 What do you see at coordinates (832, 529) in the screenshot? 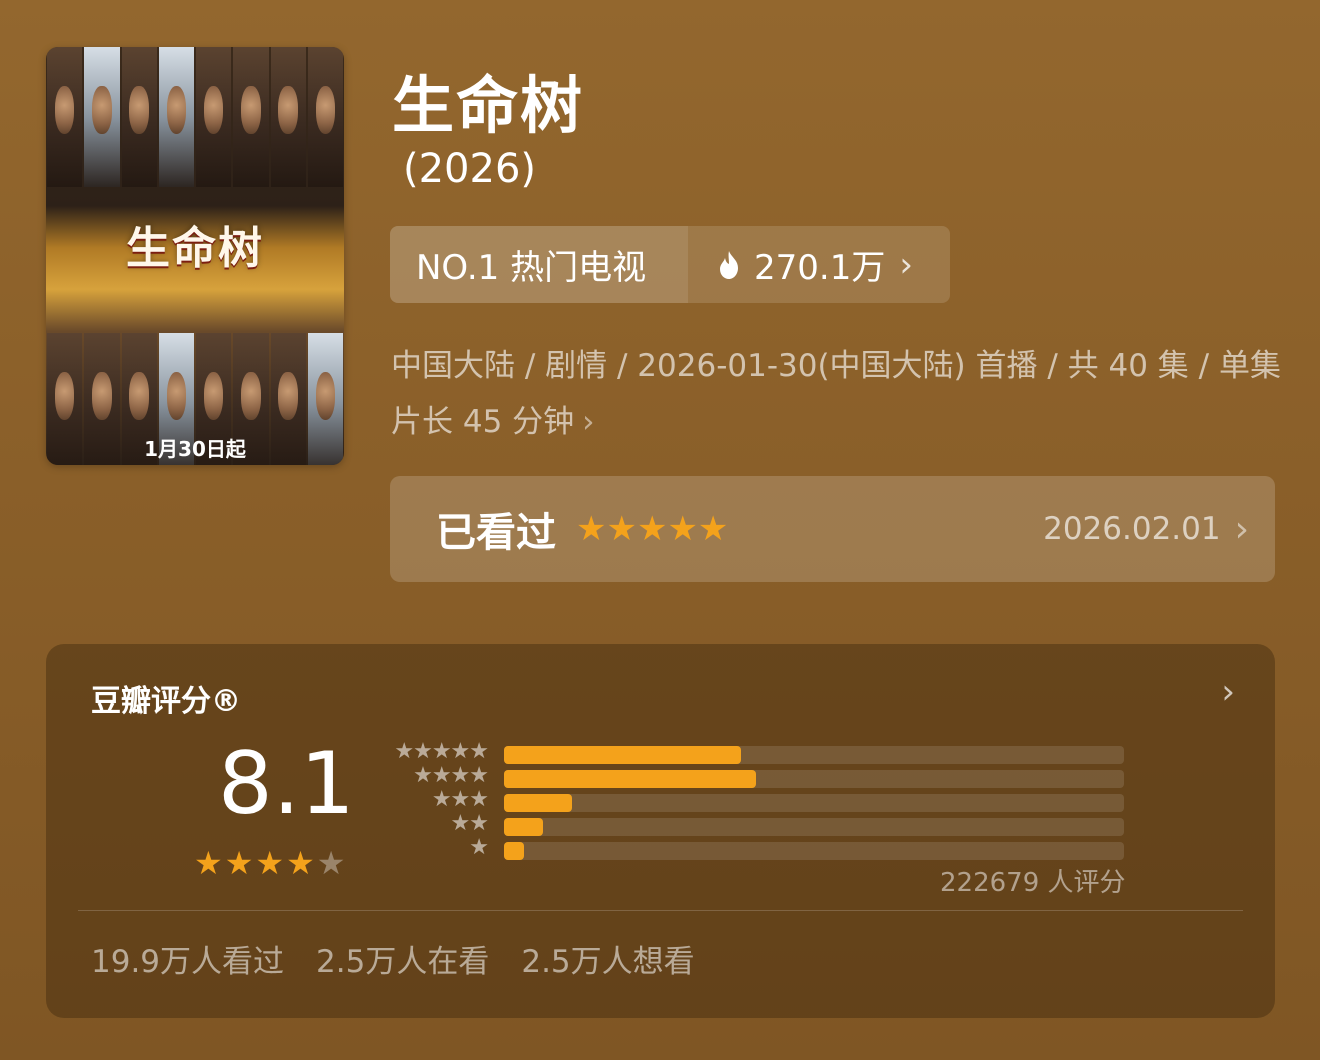
I see `watched-status-row: 已看过 ★★★★★ 2026.02.01 ›` at bounding box center [832, 529].